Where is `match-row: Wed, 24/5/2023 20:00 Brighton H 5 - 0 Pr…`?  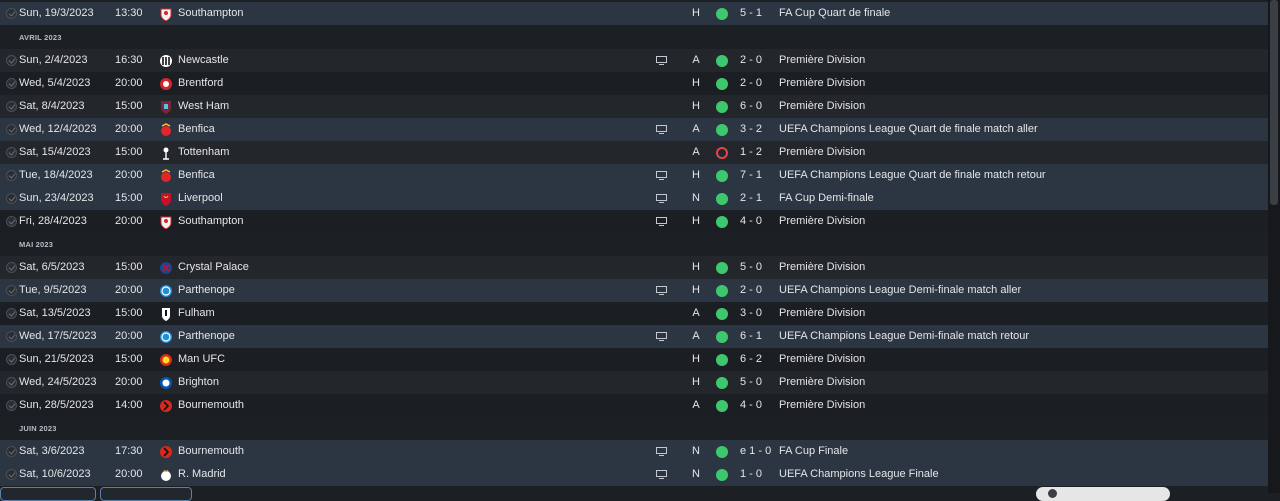
match-row: Wed, 24/5/2023 20:00 Brighton H 5 - 0 Pr… is located at coordinates (634, 382).